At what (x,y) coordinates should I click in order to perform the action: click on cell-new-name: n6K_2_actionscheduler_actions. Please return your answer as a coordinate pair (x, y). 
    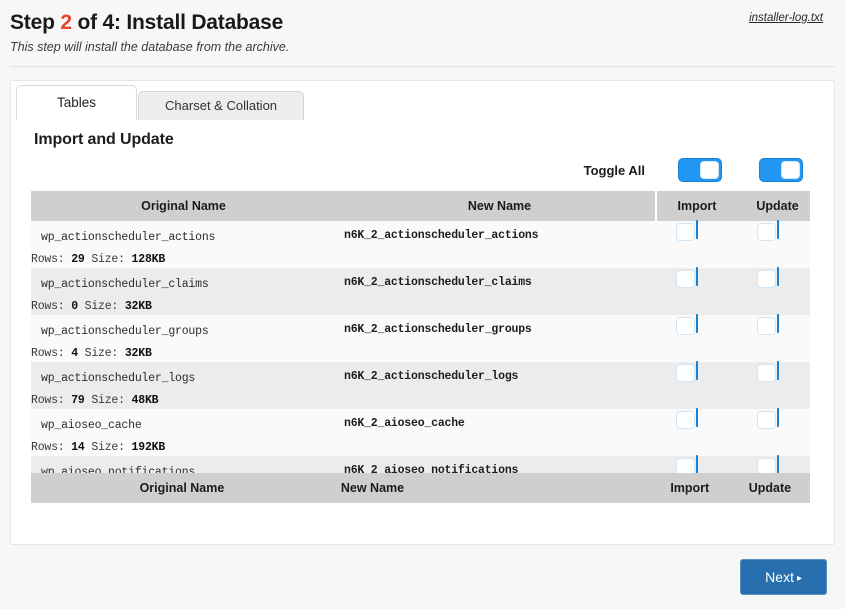
    Looking at the image, I should click on (496, 244).